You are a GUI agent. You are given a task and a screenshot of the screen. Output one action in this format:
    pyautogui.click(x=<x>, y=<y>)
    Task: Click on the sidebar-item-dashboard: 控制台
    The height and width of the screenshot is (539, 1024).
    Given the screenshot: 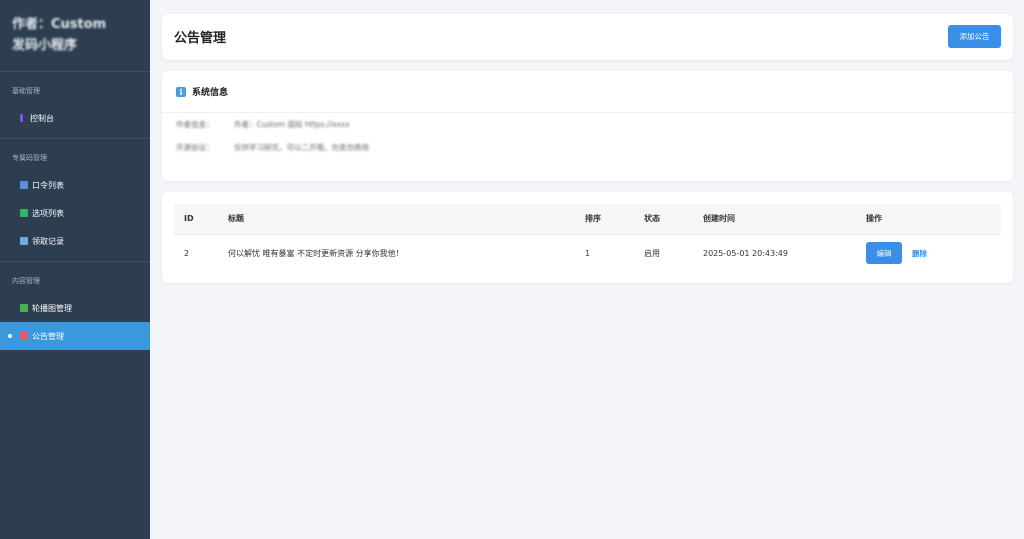 What is the action you would take?
    pyautogui.click(x=75, y=118)
    